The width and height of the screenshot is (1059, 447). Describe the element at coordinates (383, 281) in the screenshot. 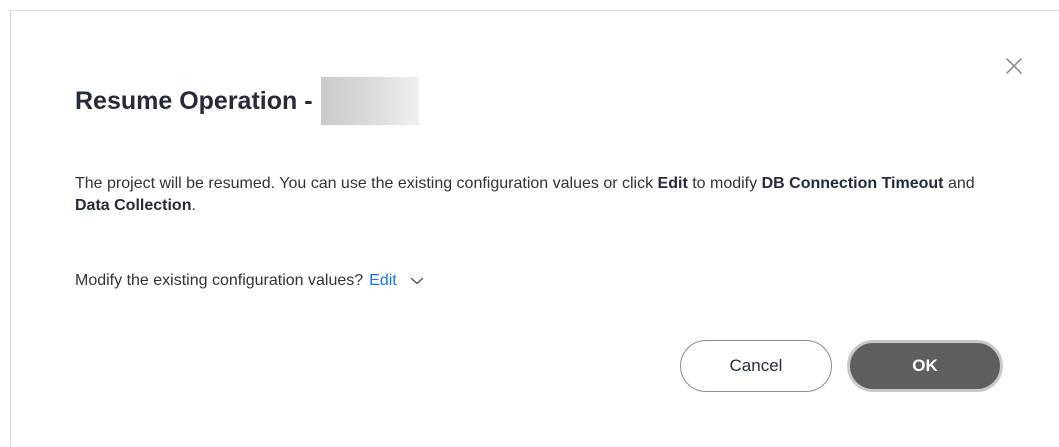

I see `edit-link: Edit` at that location.